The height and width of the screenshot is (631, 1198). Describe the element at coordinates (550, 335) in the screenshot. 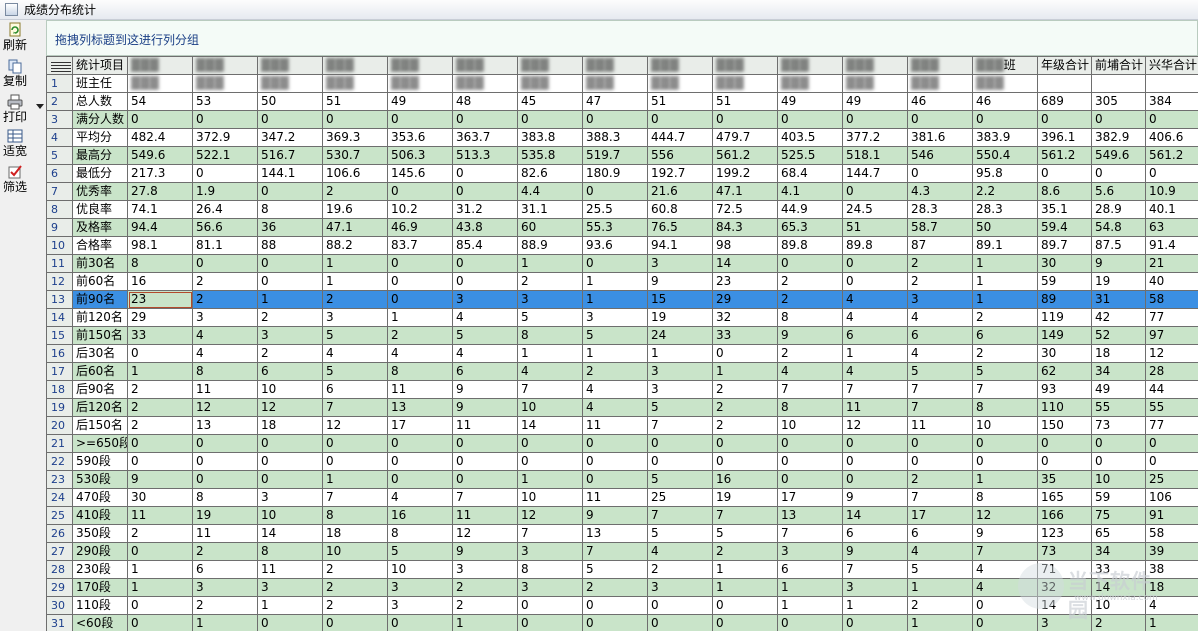

I see `table-cell: 8` at that location.